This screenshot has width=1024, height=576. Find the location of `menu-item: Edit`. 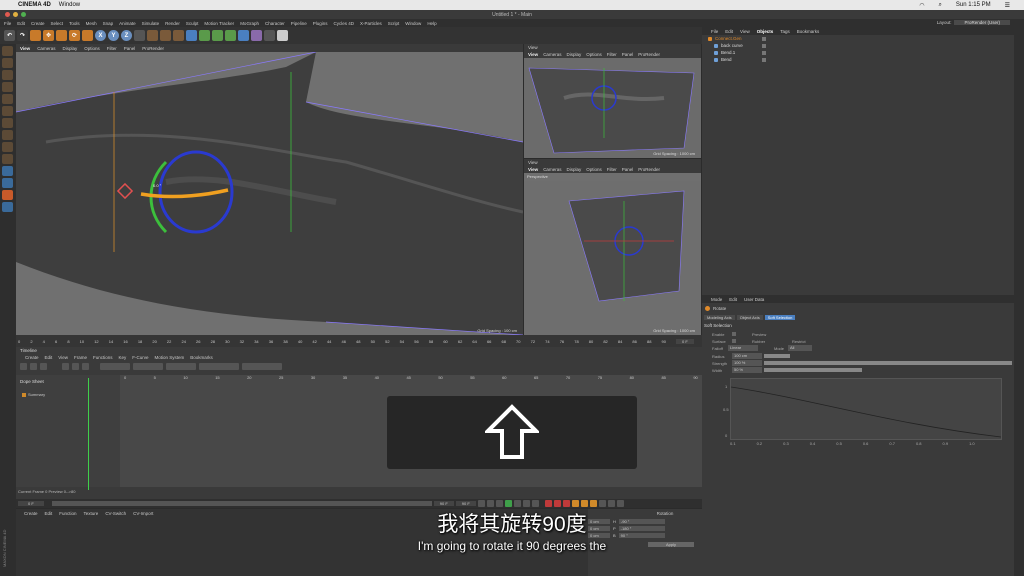

menu-item: Edit is located at coordinates (21, 23).